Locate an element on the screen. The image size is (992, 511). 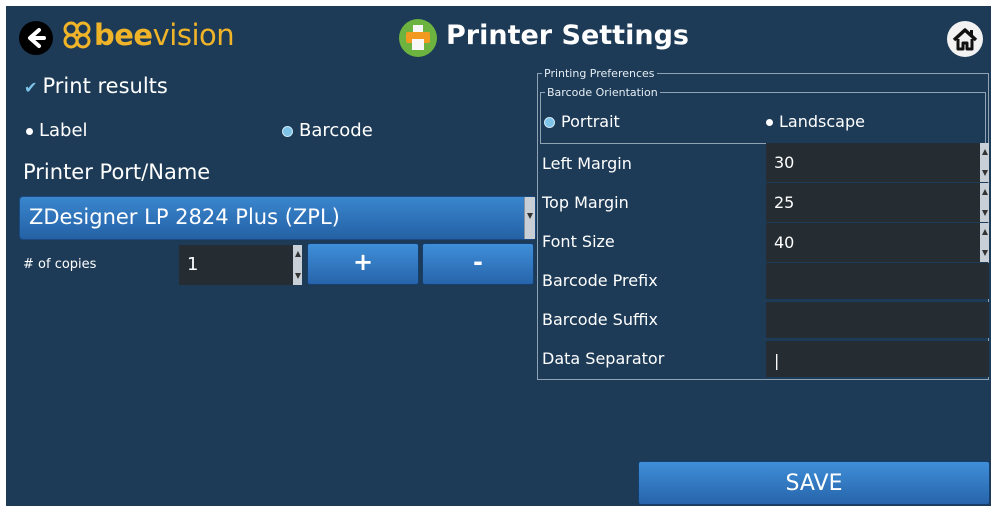
data-separator-label: Data Separator is located at coordinates (603, 358).